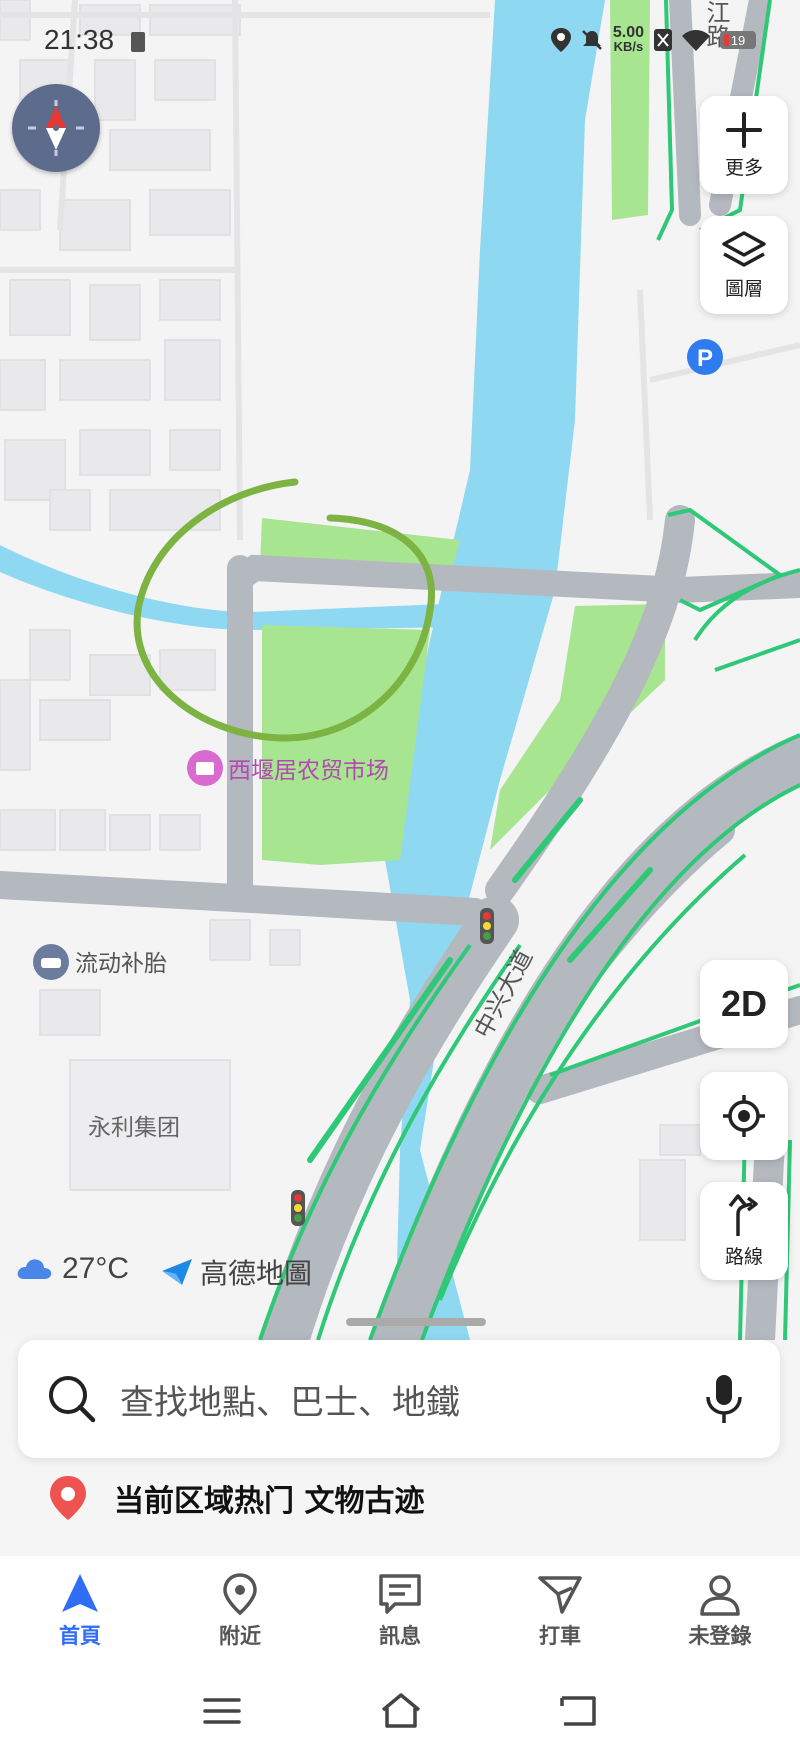  Describe the element at coordinates (72, 1399) in the screenshot. I see `search-icon` at that location.